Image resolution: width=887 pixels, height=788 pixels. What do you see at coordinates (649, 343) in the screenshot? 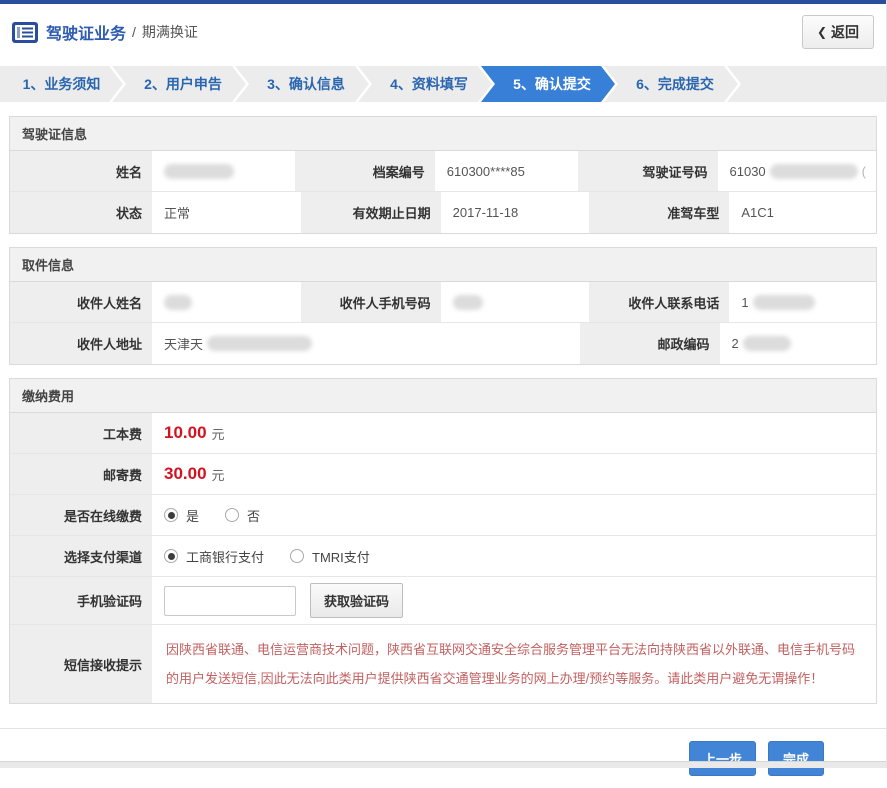
I see `postal-code-label: 邮政编码` at bounding box center [649, 343].